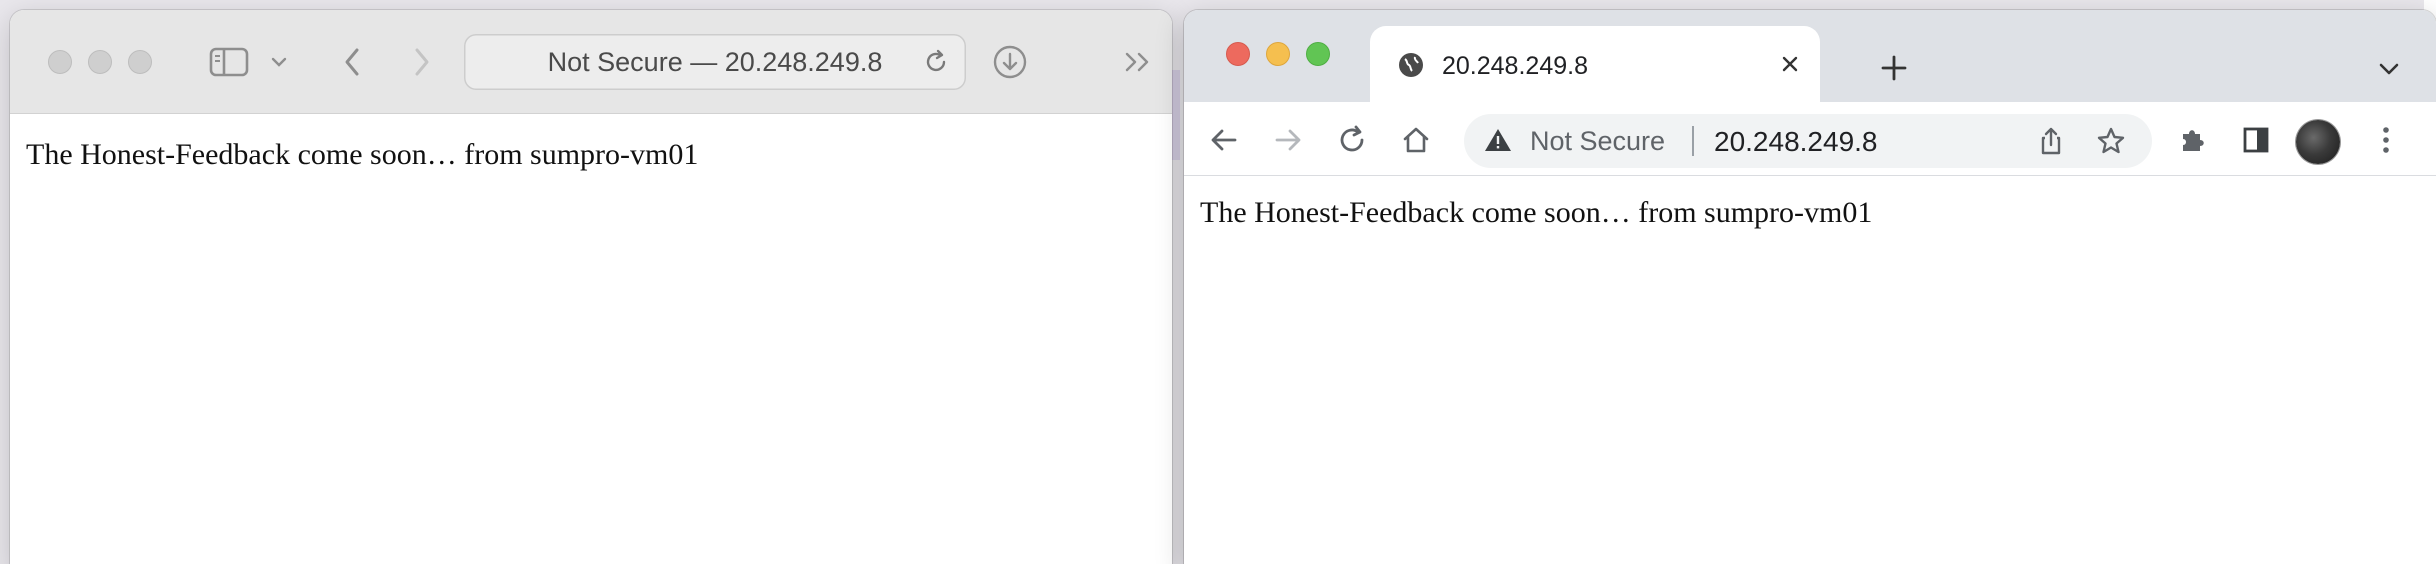 The width and height of the screenshot is (2436, 564). I want to click on url-text: 20.248.249.8, so click(1796, 142).